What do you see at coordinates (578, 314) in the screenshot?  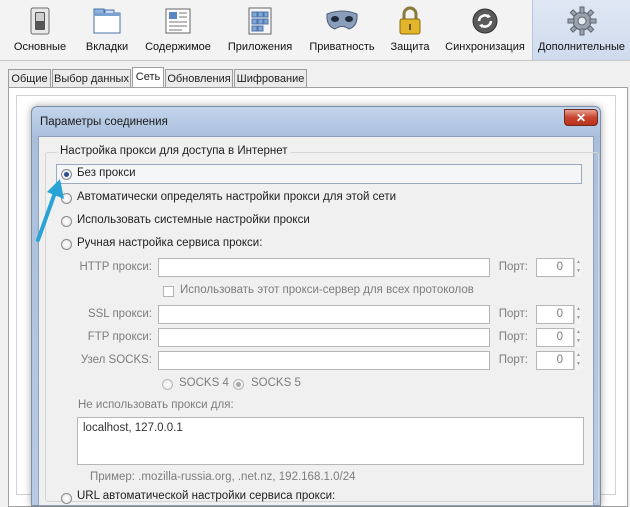 I see `ssl-port-spinner: ▲ ▼` at bounding box center [578, 314].